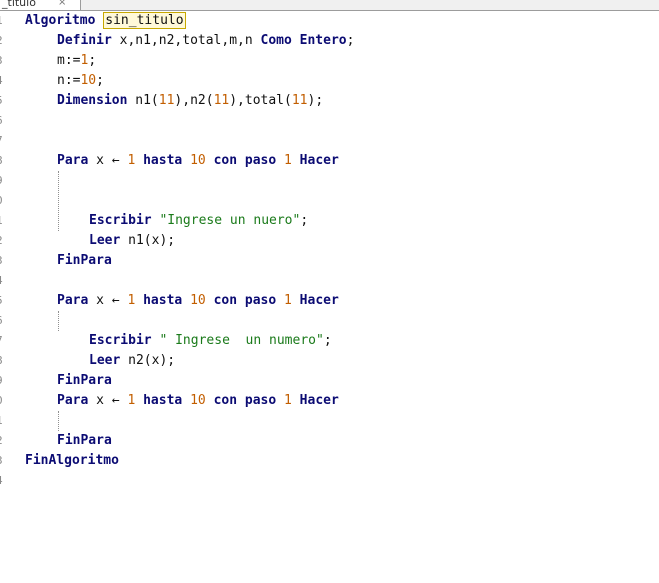 Image resolution: width=659 pixels, height=583 pixels. Describe the element at coordinates (319, 160) in the screenshot. I see `keyword-token: Hacer` at that location.